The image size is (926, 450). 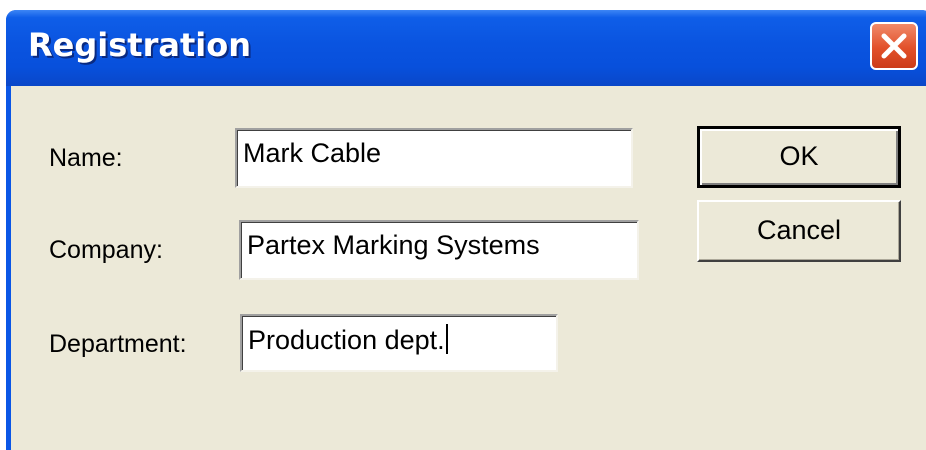 I want to click on cancel-button: Cancel, so click(x=799, y=231).